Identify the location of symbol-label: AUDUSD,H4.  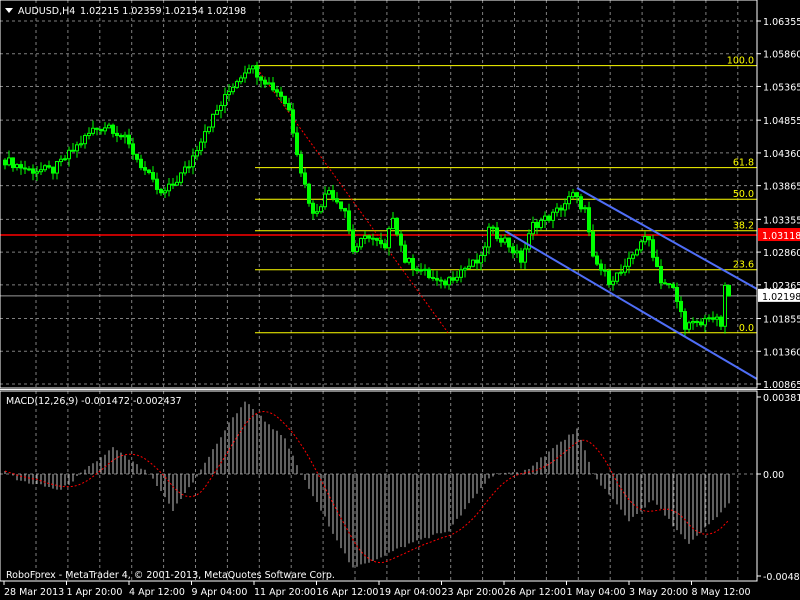
(46, 11).